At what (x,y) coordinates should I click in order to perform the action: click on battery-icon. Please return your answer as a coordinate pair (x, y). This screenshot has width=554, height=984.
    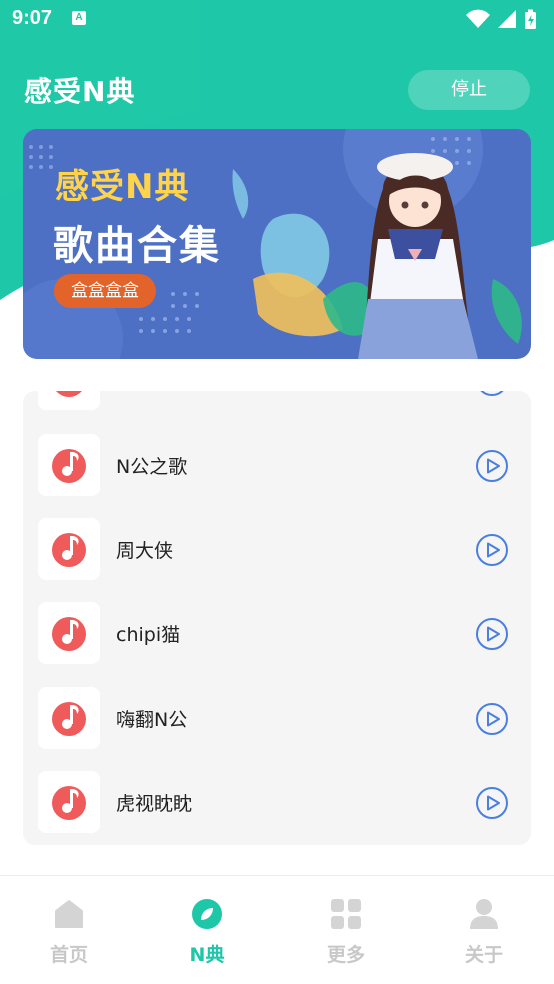
    Looking at the image, I should click on (530, 19).